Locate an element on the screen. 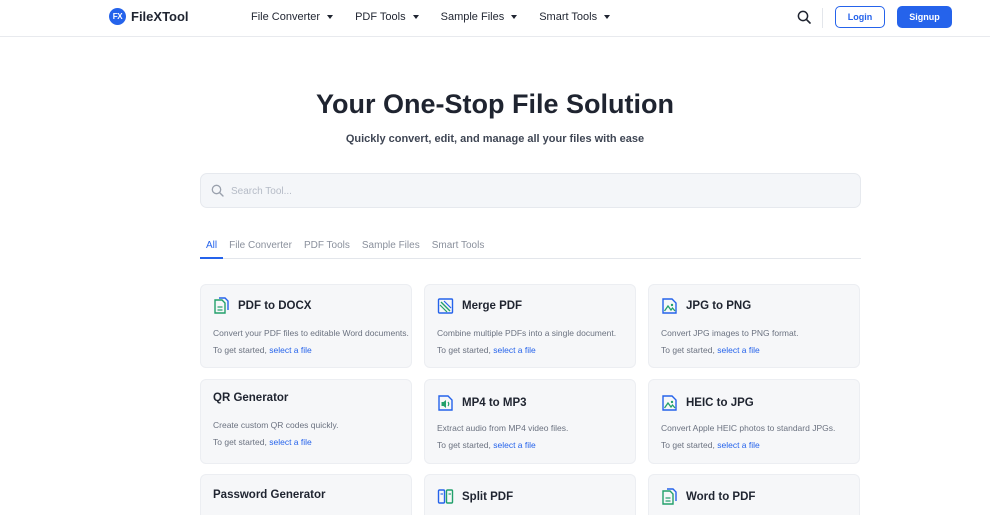  search-input is located at coordinates (531, 191).